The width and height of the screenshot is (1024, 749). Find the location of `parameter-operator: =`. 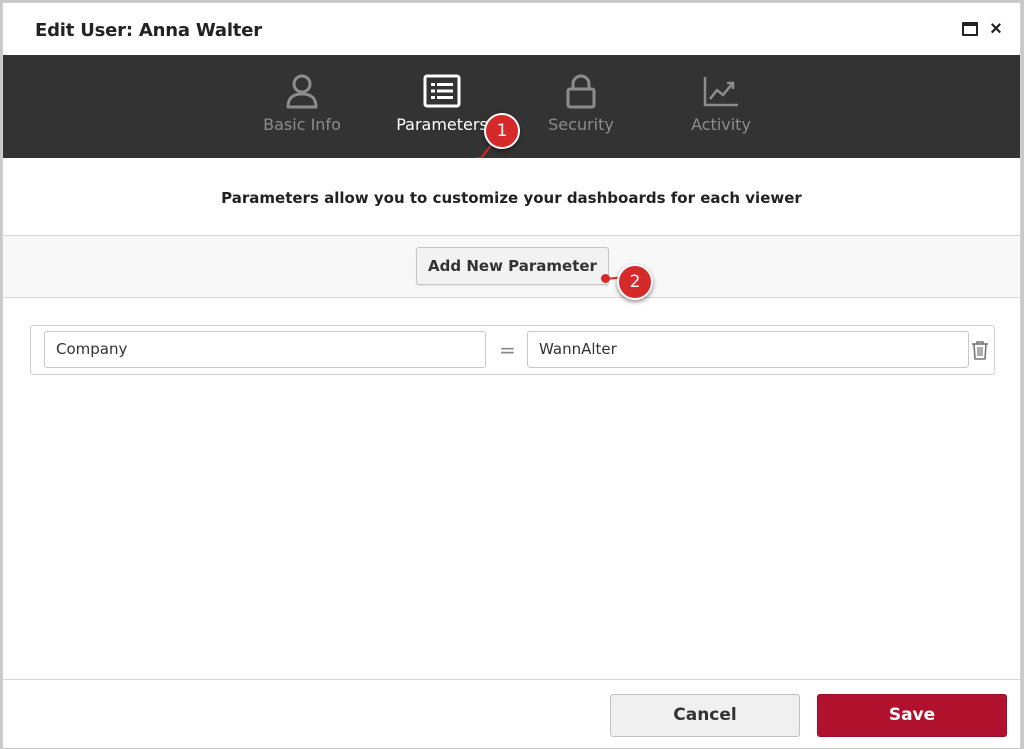

parameter-operator: = is located at coordinates (507, 350).